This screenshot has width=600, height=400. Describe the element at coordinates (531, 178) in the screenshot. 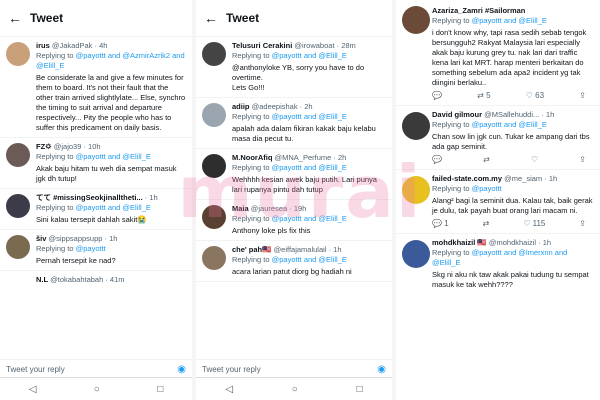

I see `author-handle: @me_siam · 1h` at that location.